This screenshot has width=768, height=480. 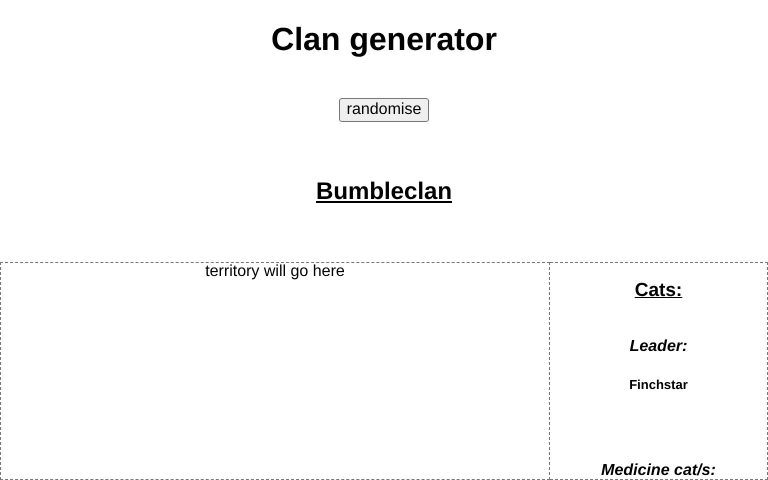 What do you see at coordinates (275, 272) in the screenshot?
I see `territory-text: territory will go here` at bounding box center [275, 272].